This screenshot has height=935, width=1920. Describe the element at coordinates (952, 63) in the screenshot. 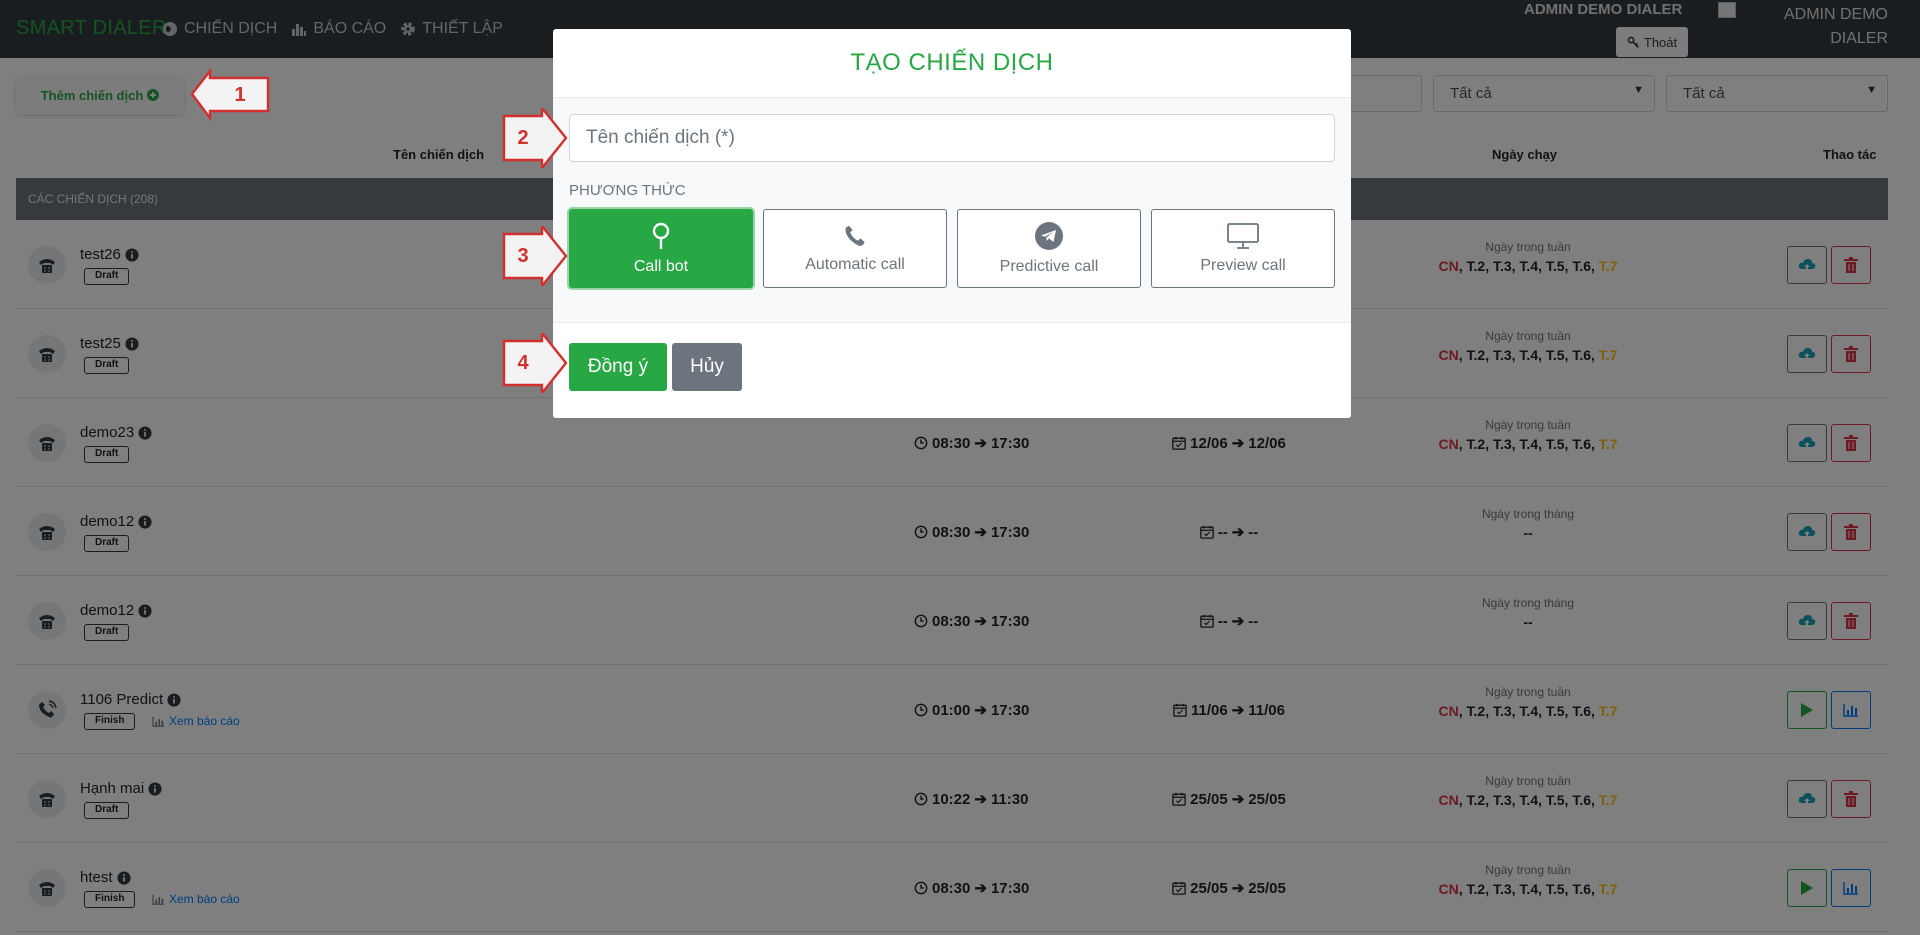

I see `modal-title: TẠO CHIẾN DỊCH` at that location.